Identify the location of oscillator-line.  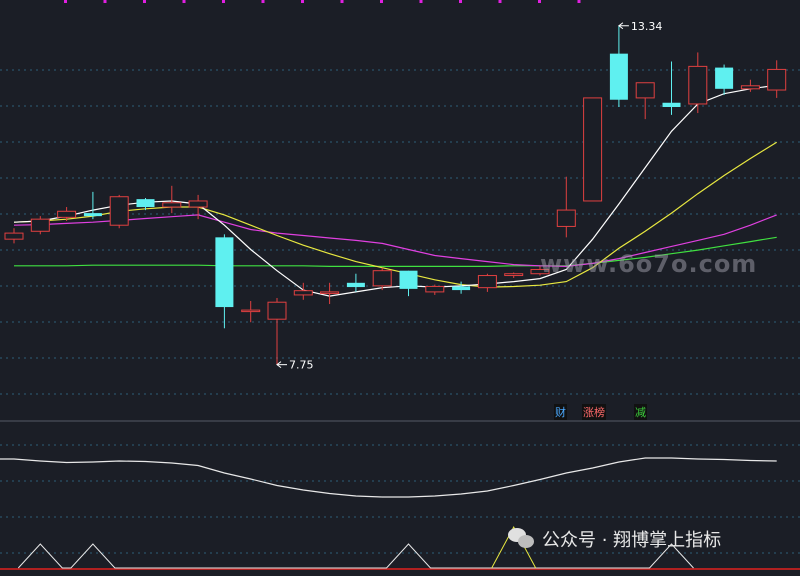
(388, 477).